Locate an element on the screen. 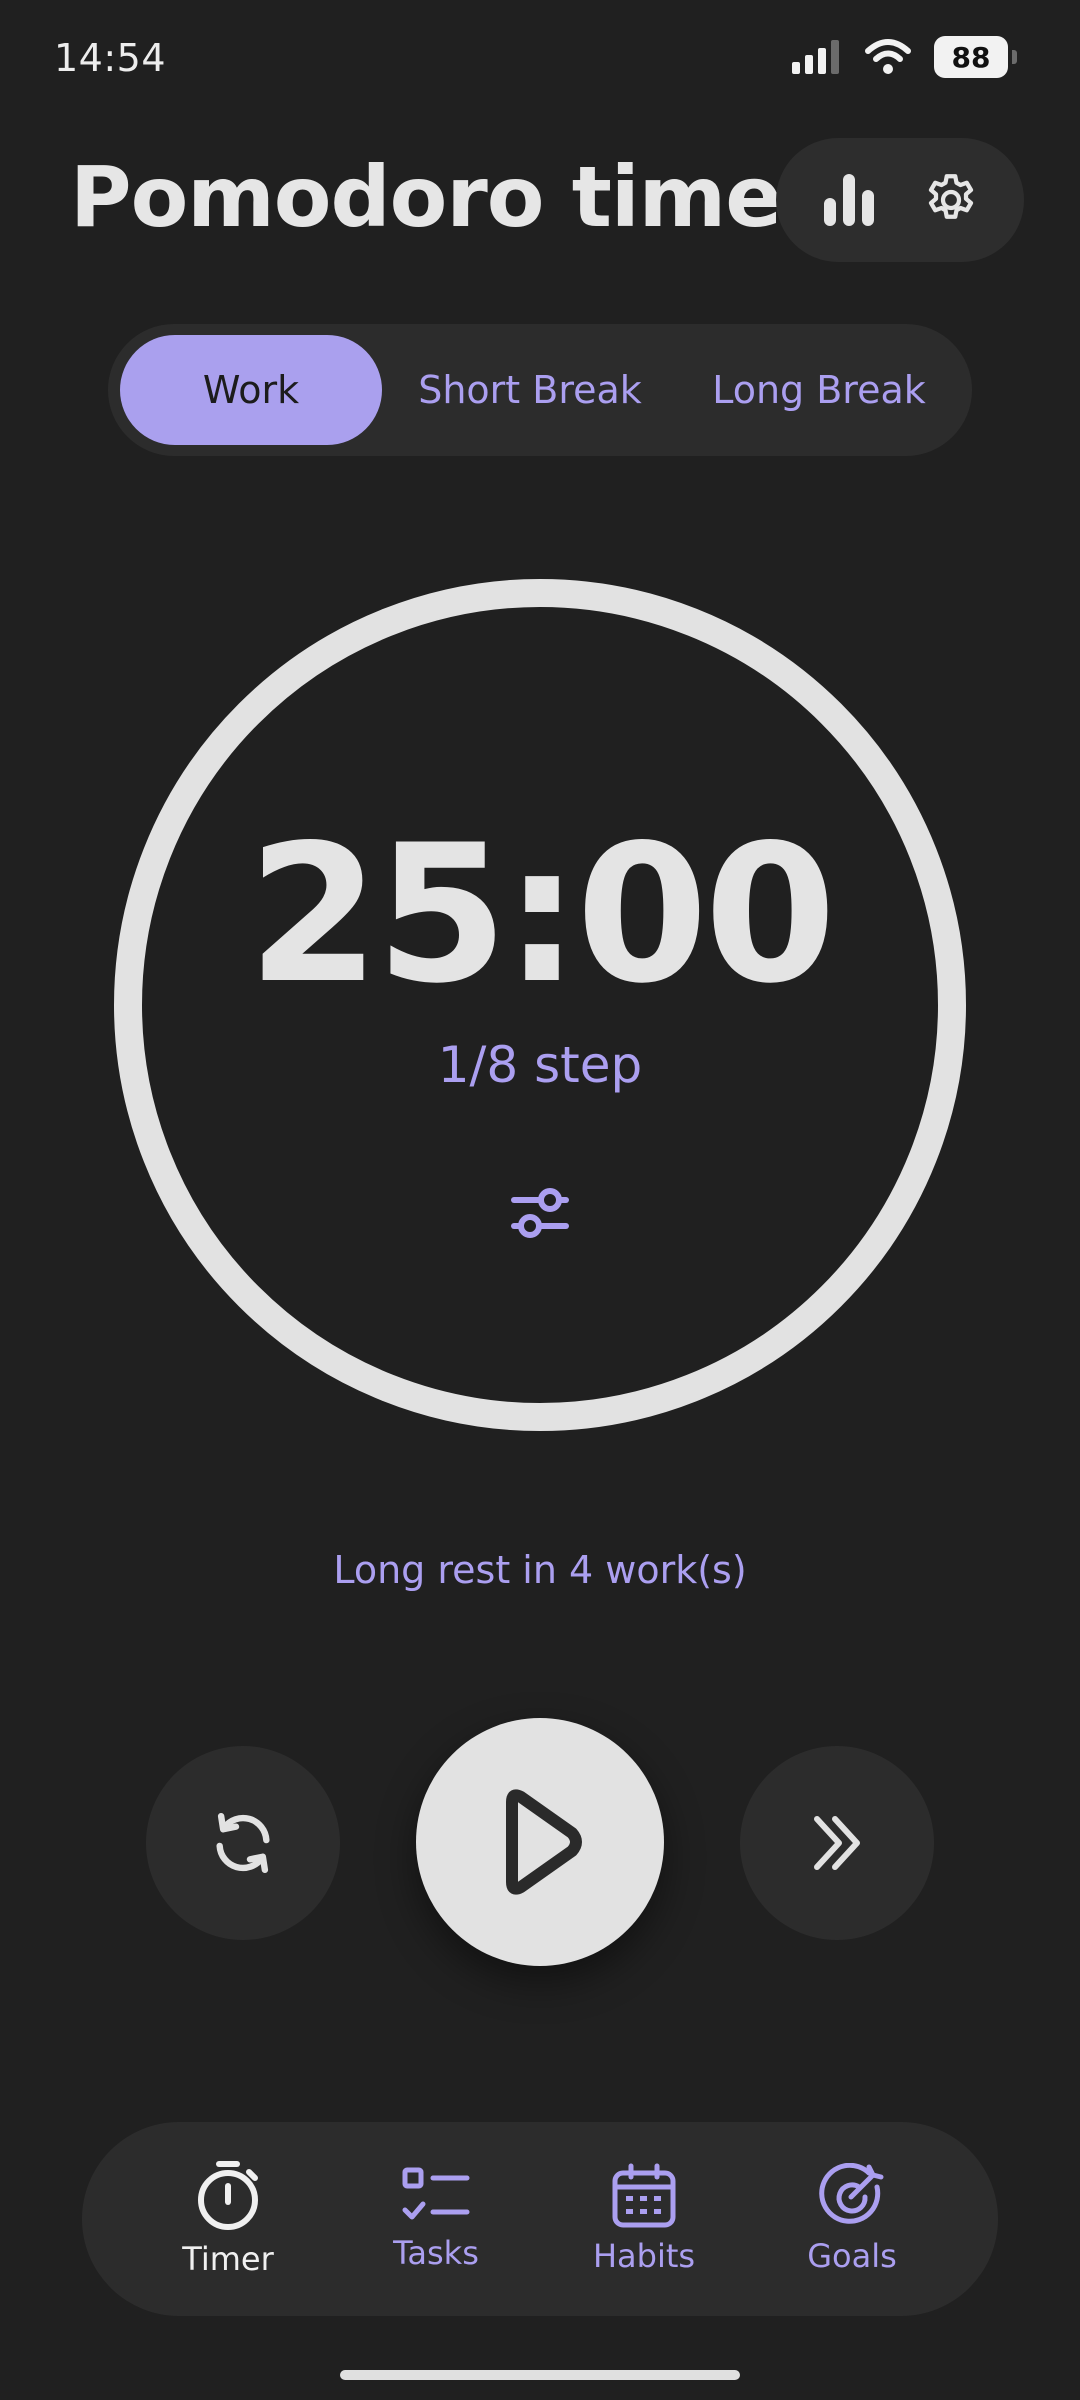 The height and width of the screenshot is (2400, 1080). nav-label-habits: Habits is located at coordinates (644, 2256).